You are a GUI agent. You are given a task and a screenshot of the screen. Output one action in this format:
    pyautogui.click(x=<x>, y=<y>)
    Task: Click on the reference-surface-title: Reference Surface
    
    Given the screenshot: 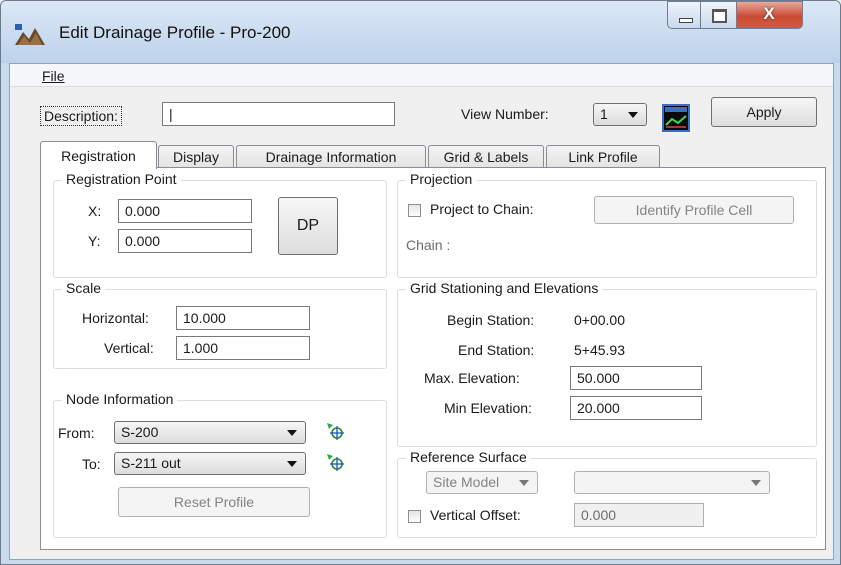 What is the action you would take?
    pyautogui.click(x=468, y=457)
    